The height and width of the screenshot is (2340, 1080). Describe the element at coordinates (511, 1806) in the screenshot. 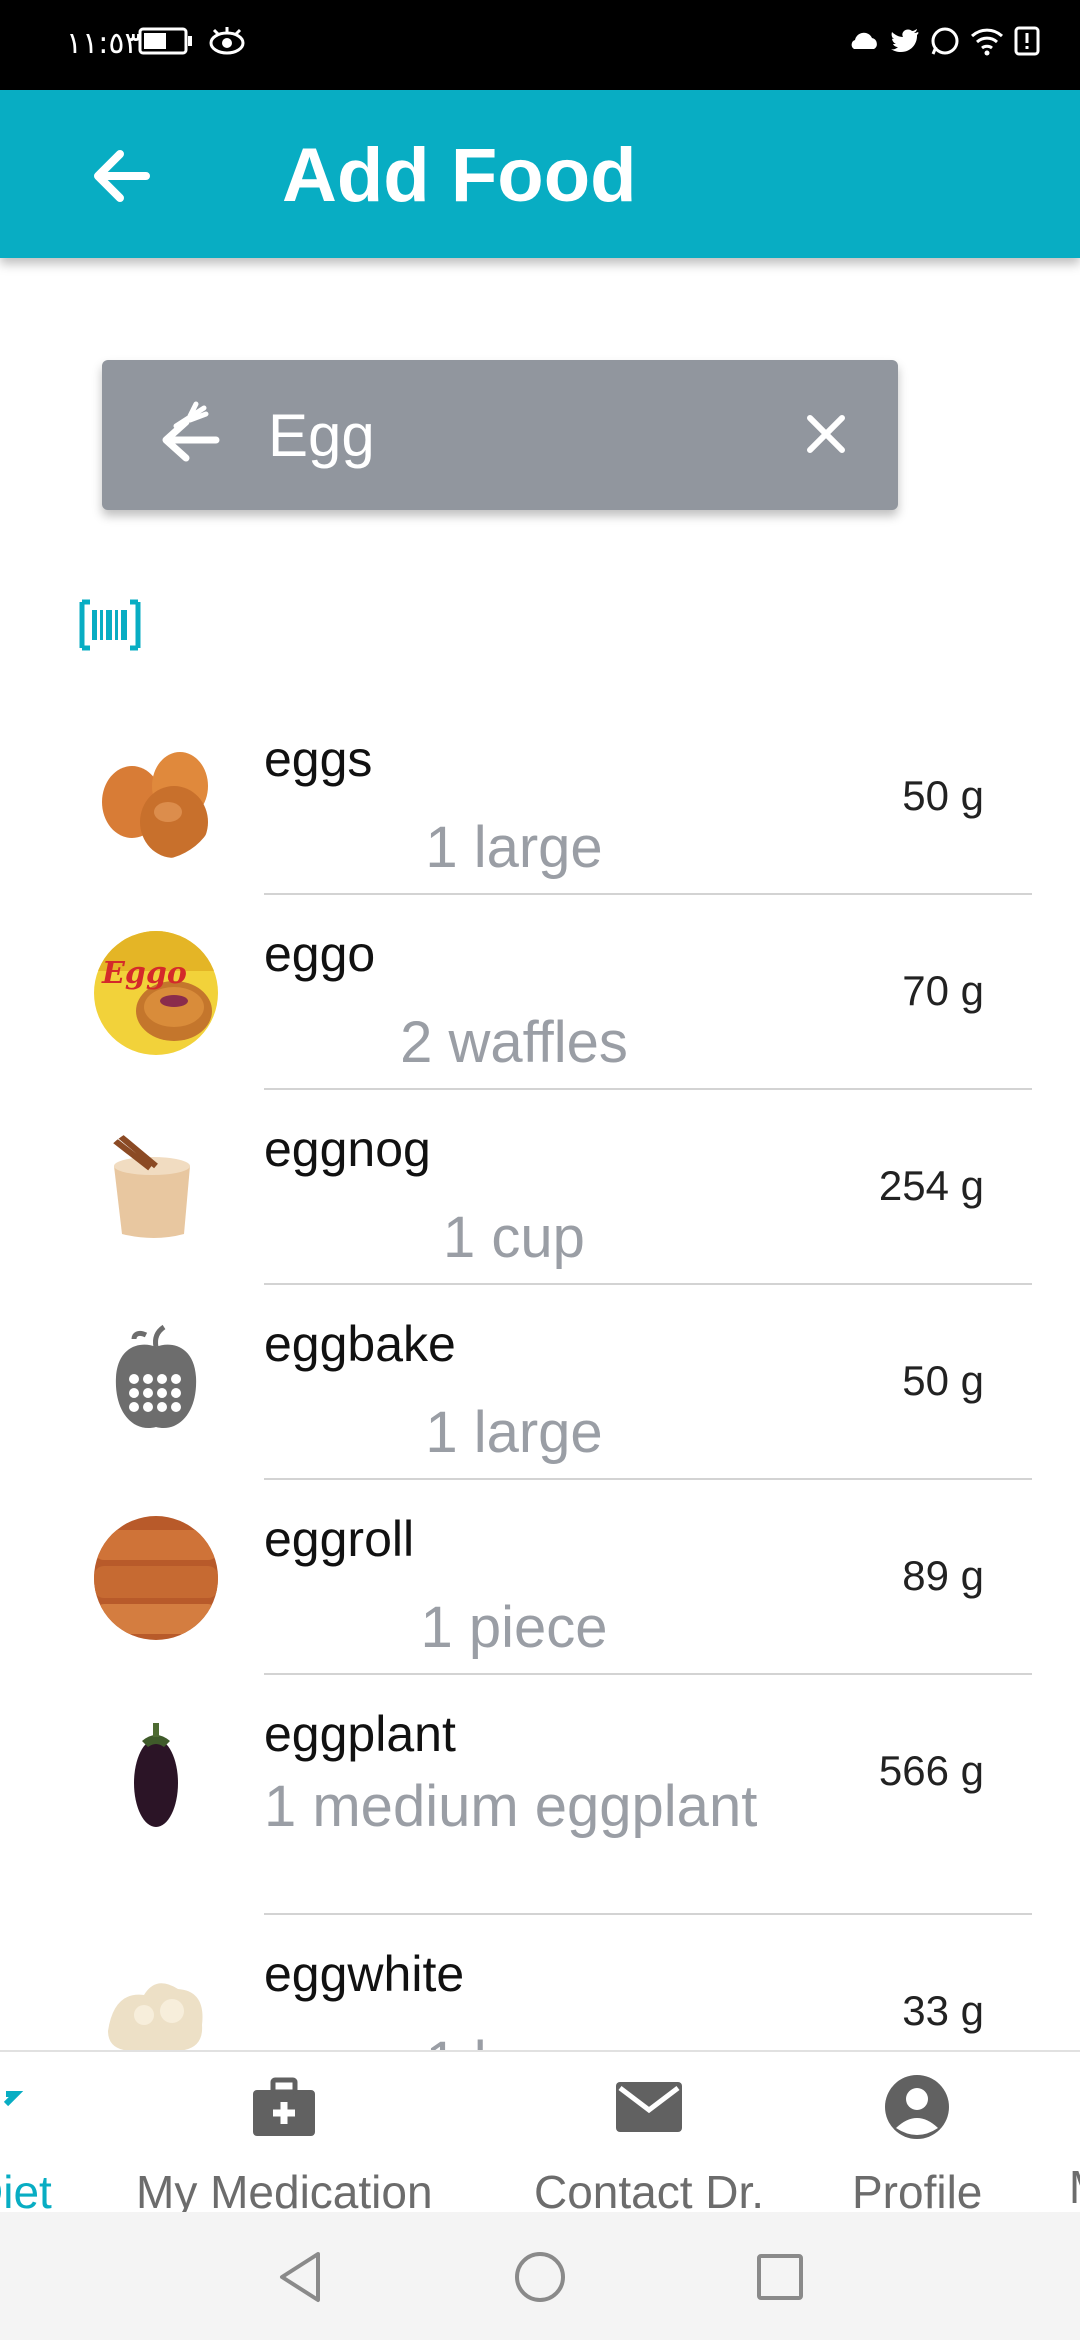

I see `food-portion: 1 medium eggplant` at that location.